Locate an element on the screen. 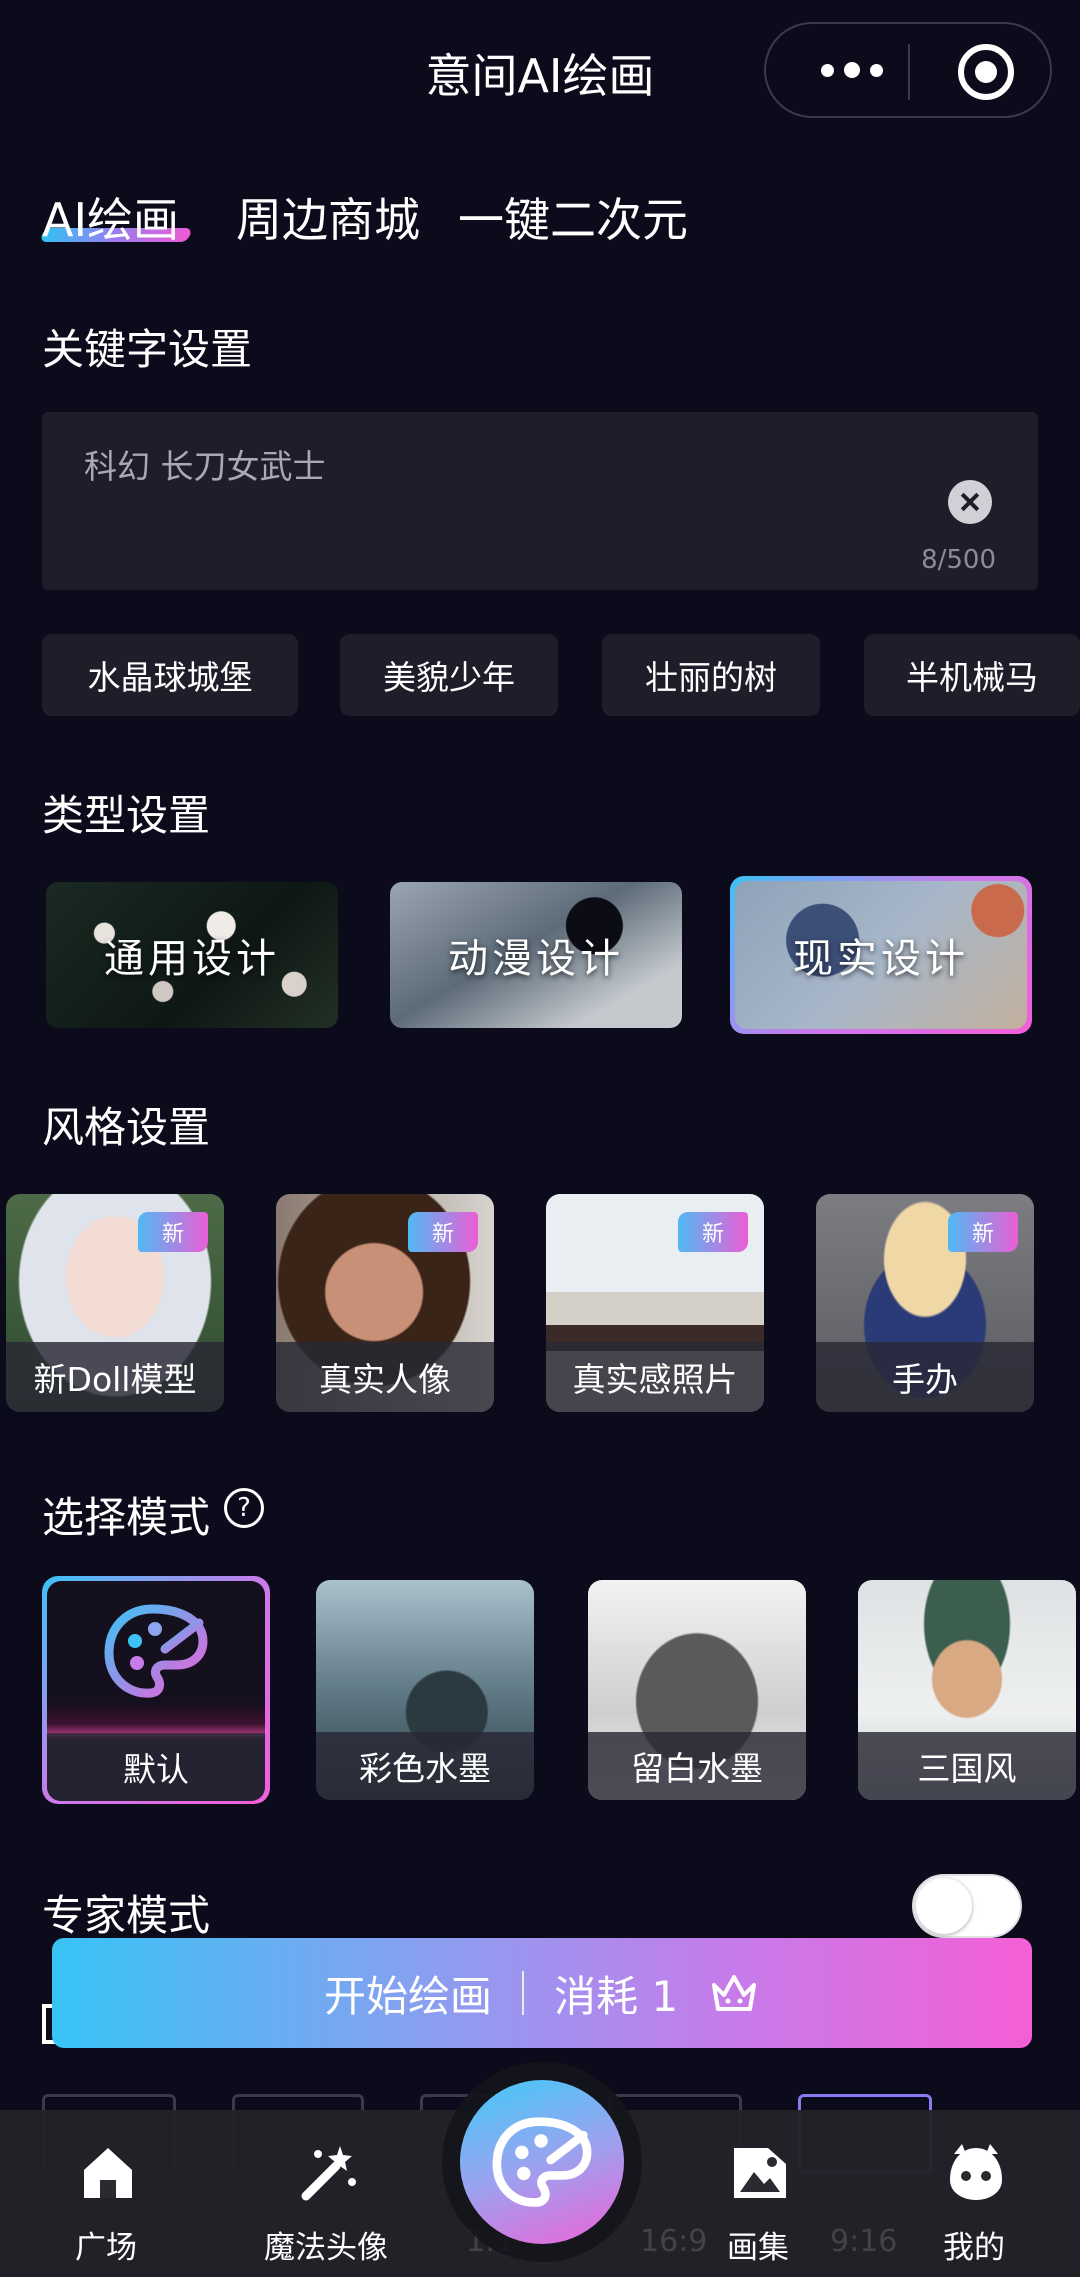 Image resolution: width=1080 pixels, height=2277 pixels. tab-anime: 一键二次元 is located at coordinates (573, 217).